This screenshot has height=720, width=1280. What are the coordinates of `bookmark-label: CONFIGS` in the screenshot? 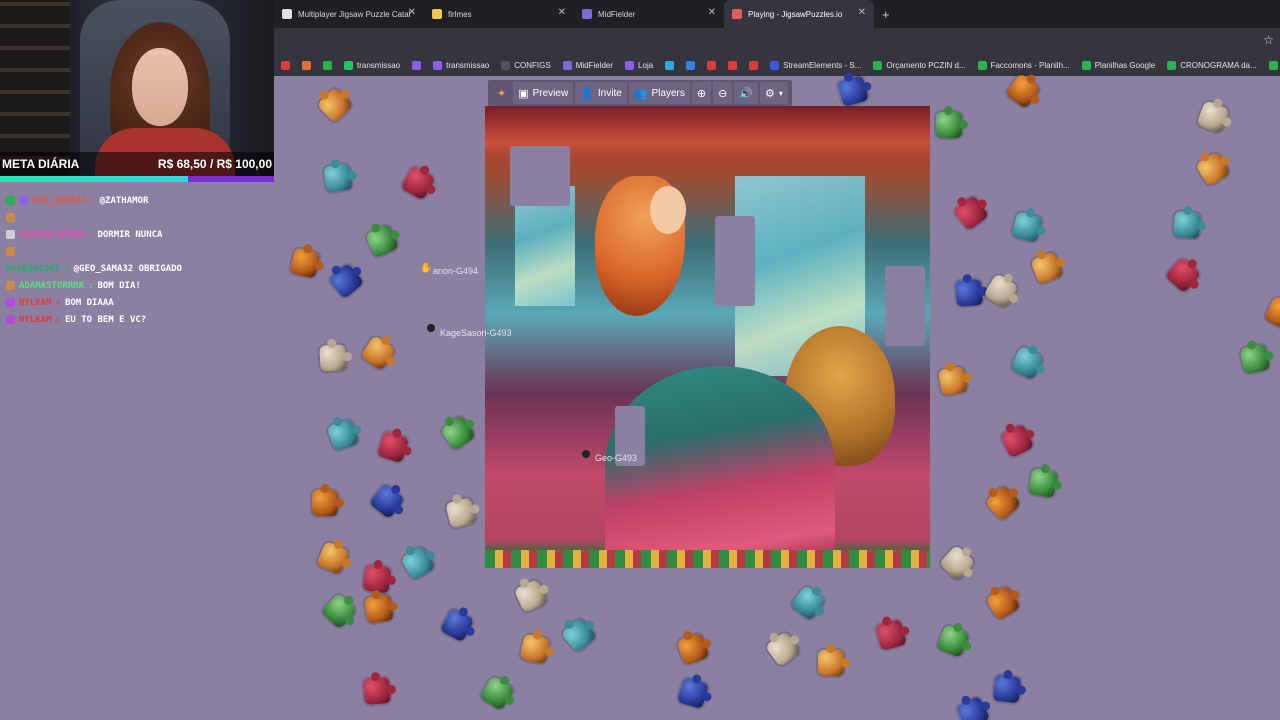 It's located at (532, 65).